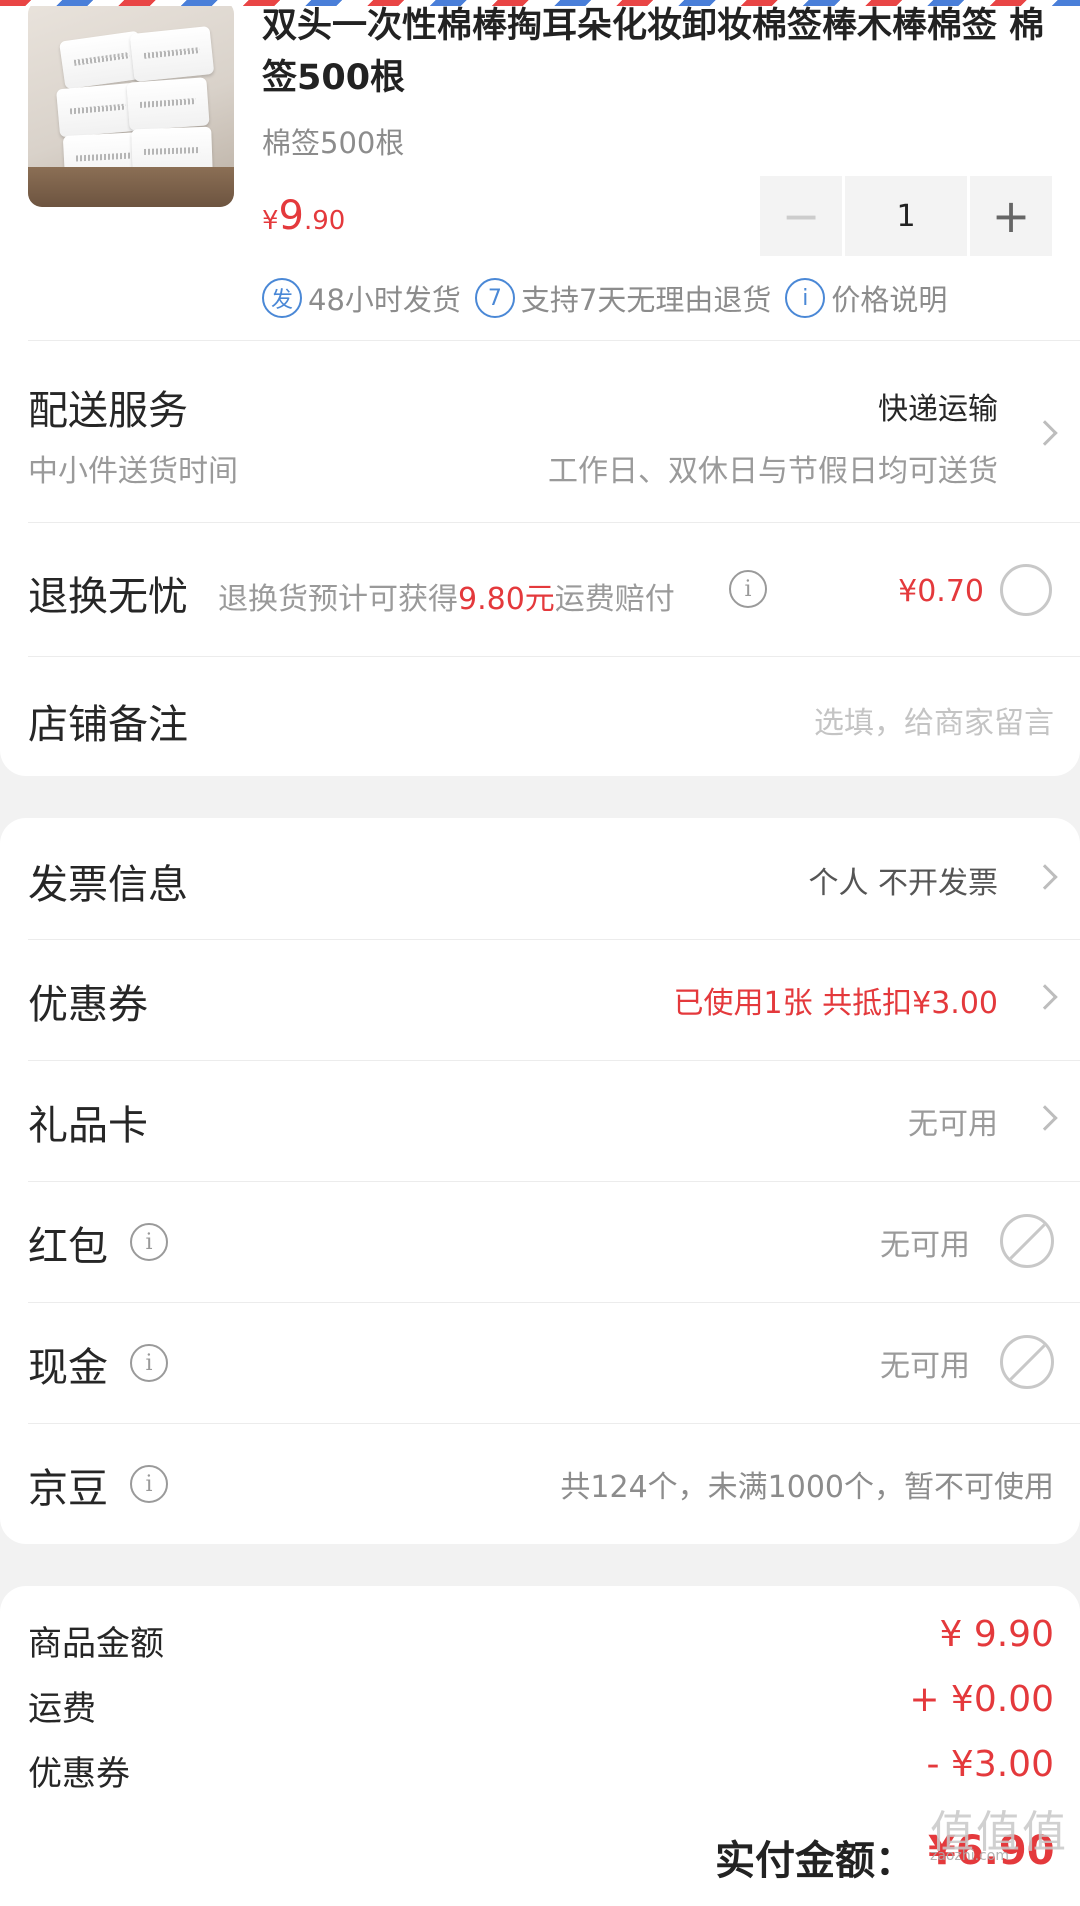  What do you see at coordinates (801, 216) in the screenshot?
I see `decrease-button: −` at bounding box center [801, 216].